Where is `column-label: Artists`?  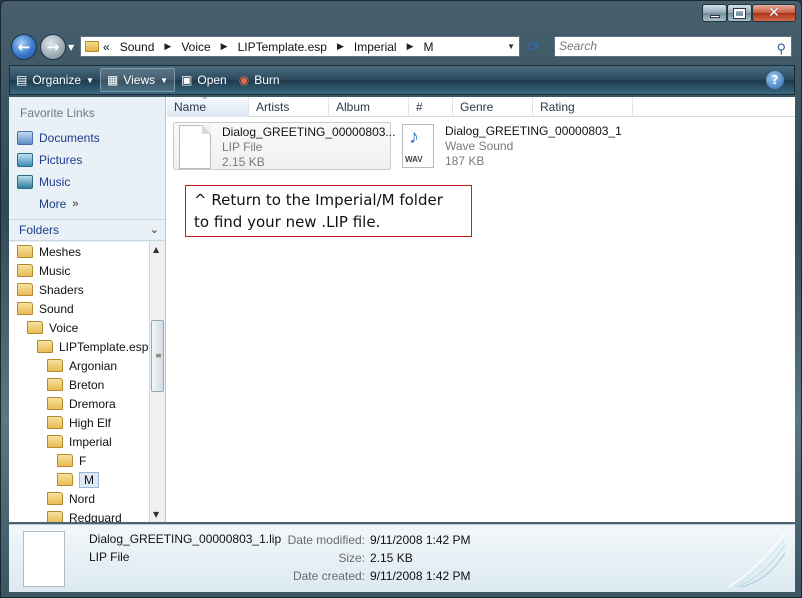 column-label: Artists is located at coordinates (273, 107).